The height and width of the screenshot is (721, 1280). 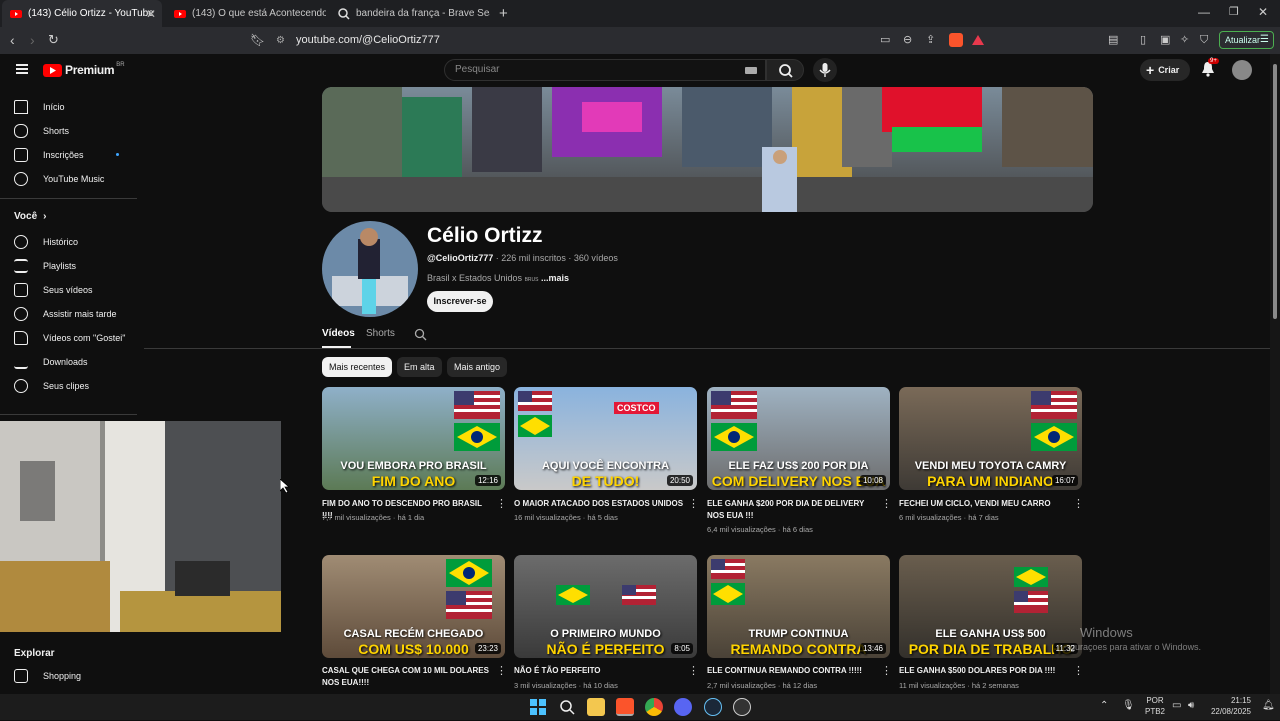 I want to click on channel-description: Brasil x Estados Unidos BRUS ...mais, so click(x=498, y=278).